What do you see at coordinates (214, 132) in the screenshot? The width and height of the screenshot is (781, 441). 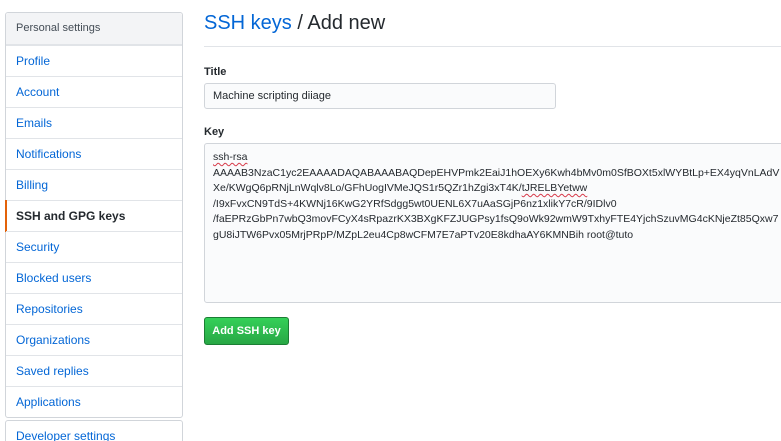 I see `key-label: Key` at bounding box center [214, 132].